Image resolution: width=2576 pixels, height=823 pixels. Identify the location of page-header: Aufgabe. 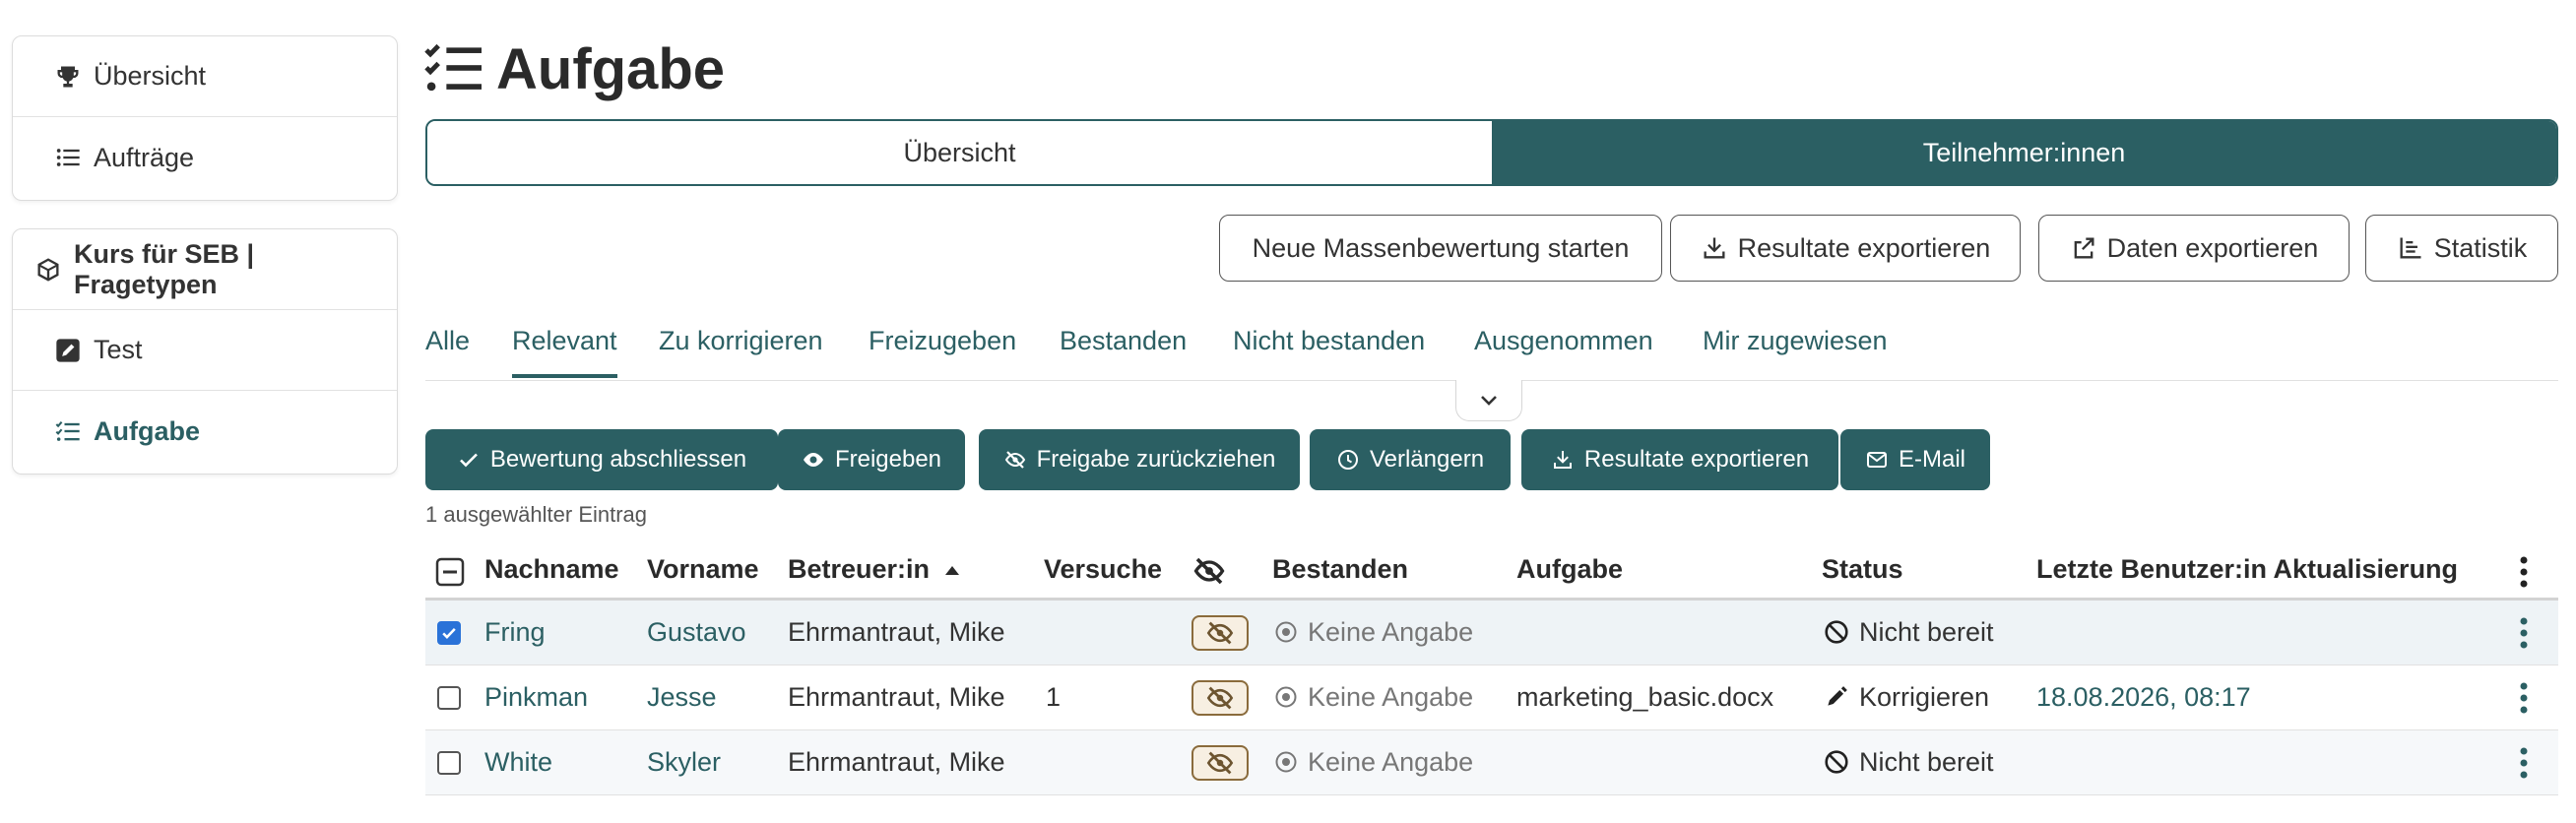
(574, 69).